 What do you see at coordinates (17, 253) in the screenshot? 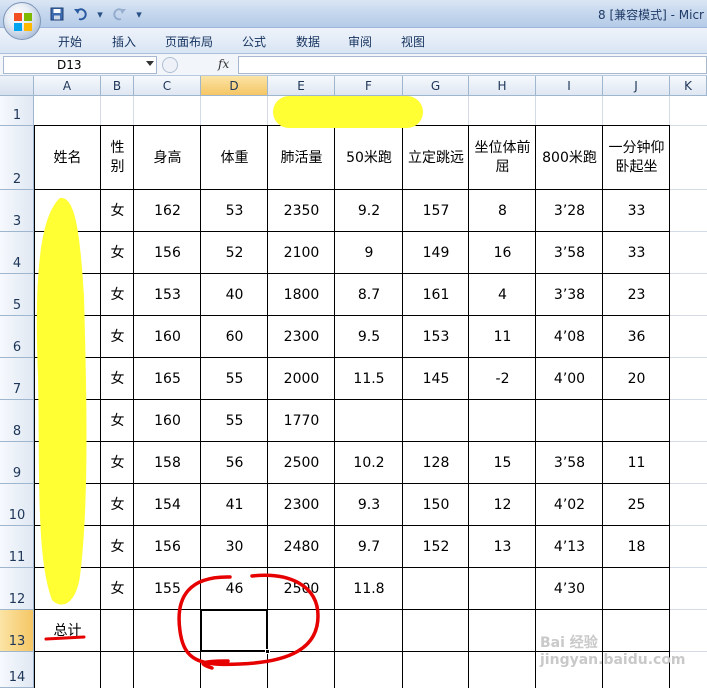
I see `row-header-4: 4` at bounding box center [17, 253].